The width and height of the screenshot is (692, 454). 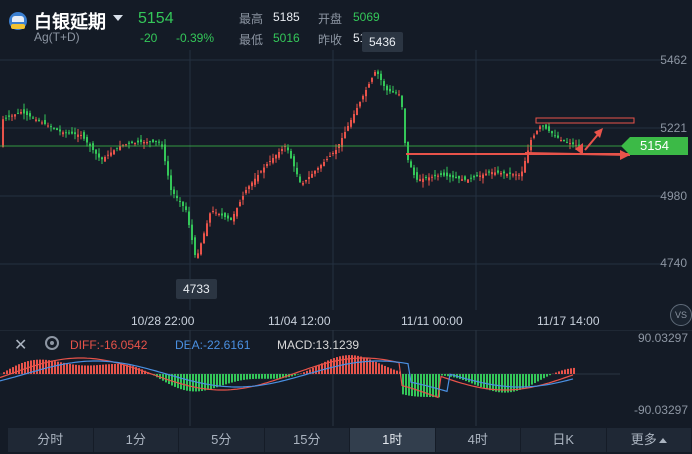 I want to click on low-label: 最低, so click(x=251, y=40).